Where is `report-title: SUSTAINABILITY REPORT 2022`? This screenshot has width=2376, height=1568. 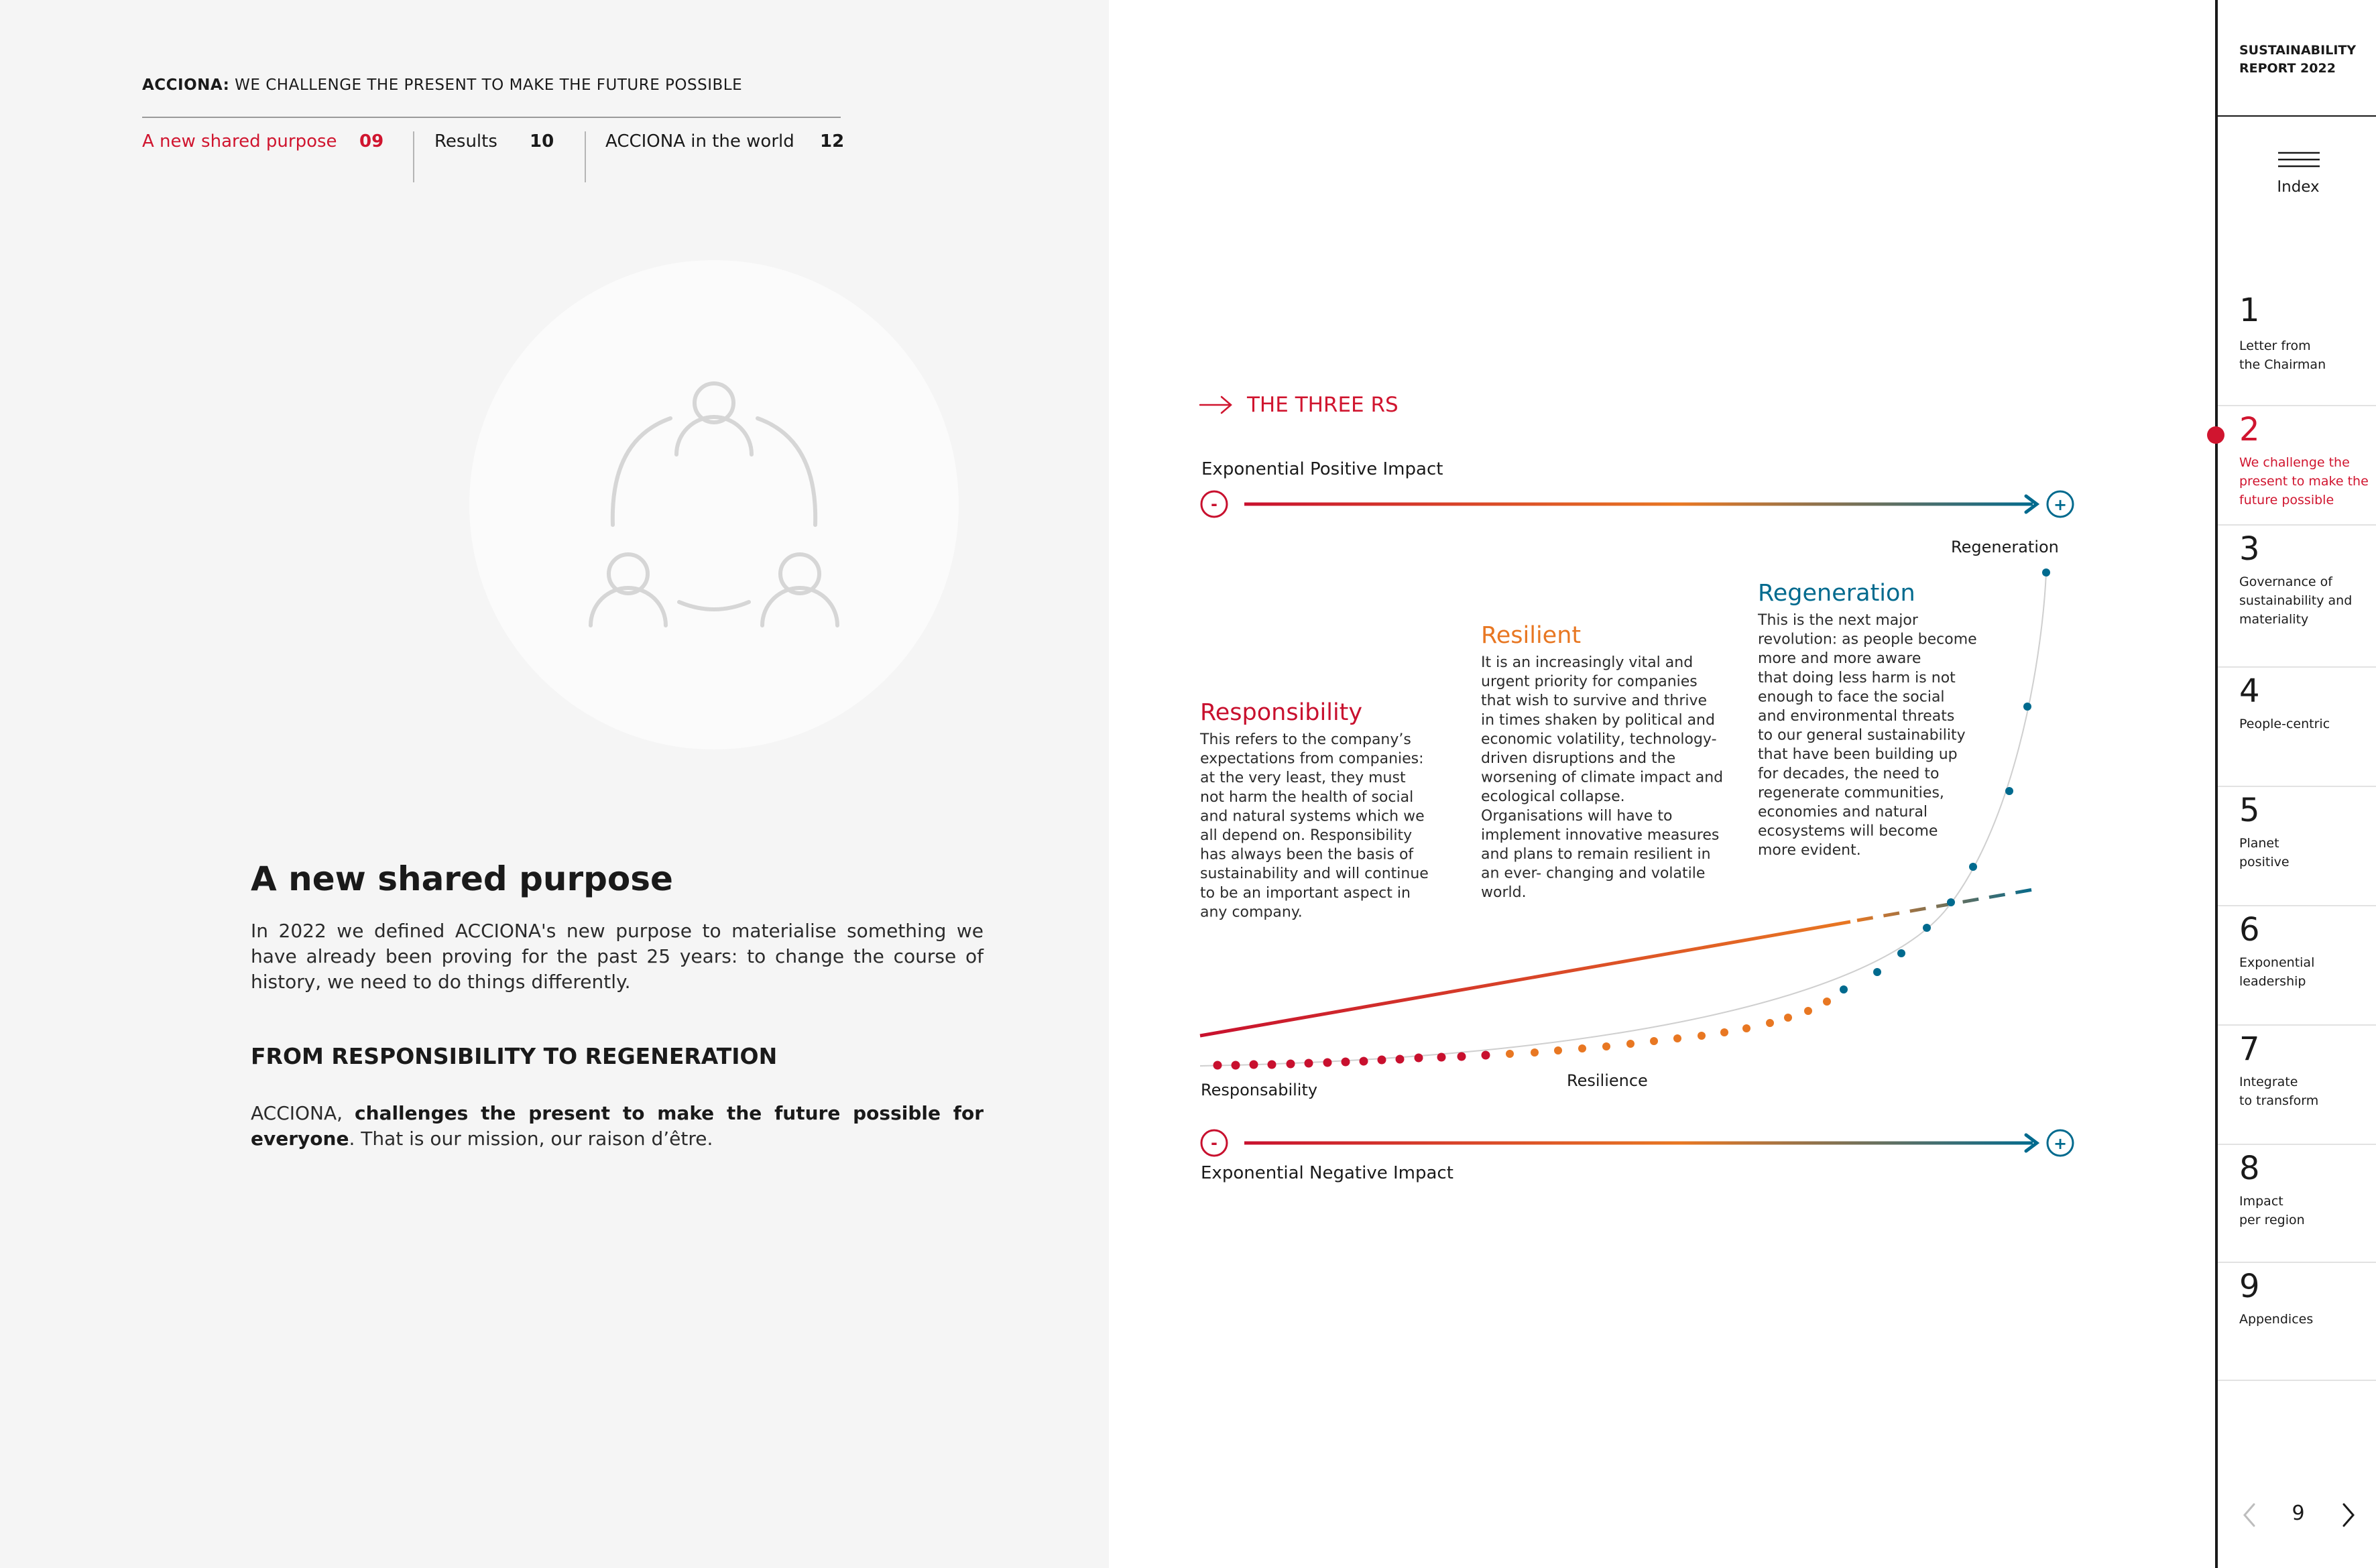 report-title: SUSTAINABILITY REPORT 2022 is located at coordinates (2297, 60).